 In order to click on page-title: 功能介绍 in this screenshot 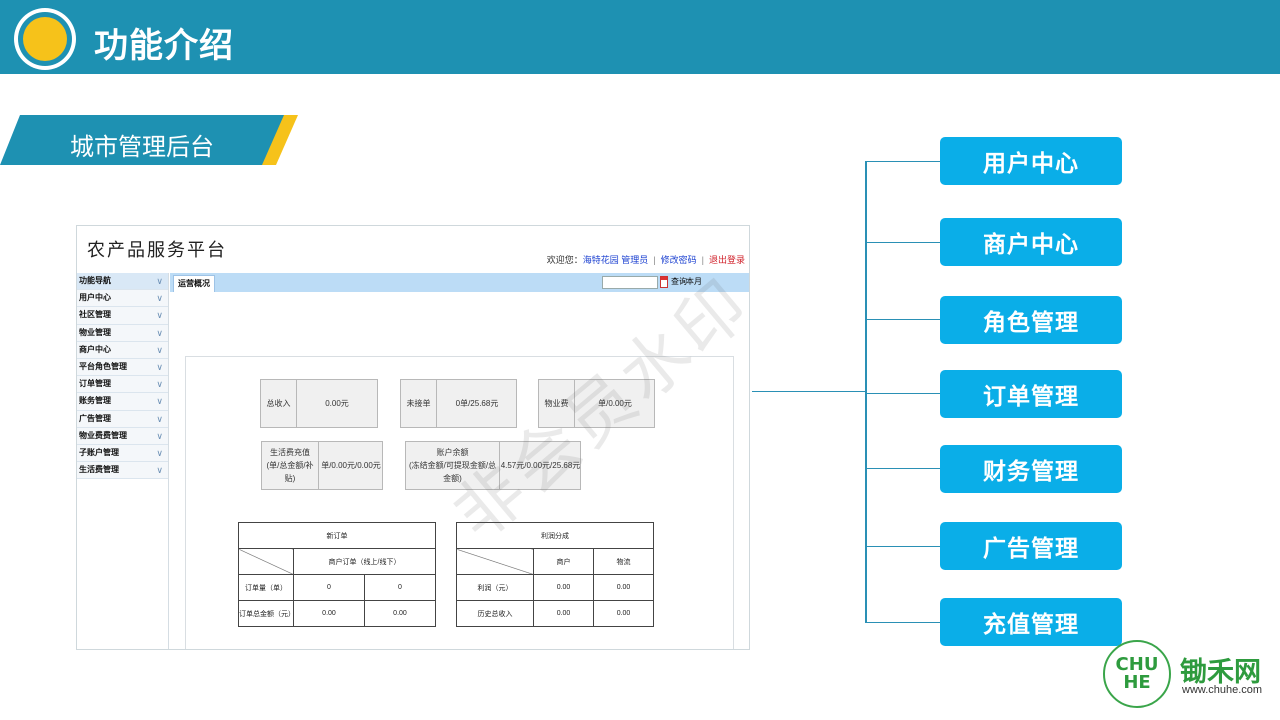, I will do `click(164, 46)`.